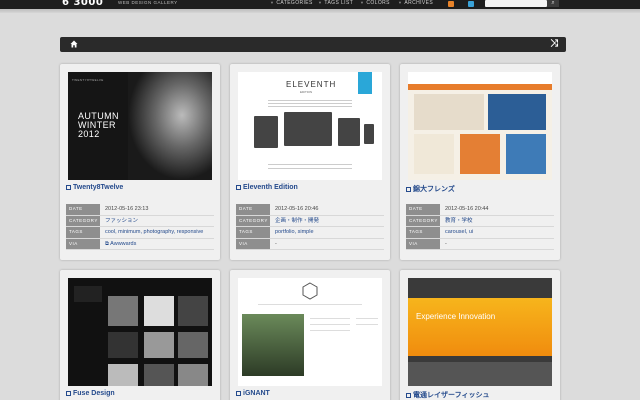 This screenshot has height=400, width=640. What do you see at coordinates (335, 3) in the screenshot?
I see `nav-tags-list: ▼ TAGS LIST` at bounding box center [335, 3].